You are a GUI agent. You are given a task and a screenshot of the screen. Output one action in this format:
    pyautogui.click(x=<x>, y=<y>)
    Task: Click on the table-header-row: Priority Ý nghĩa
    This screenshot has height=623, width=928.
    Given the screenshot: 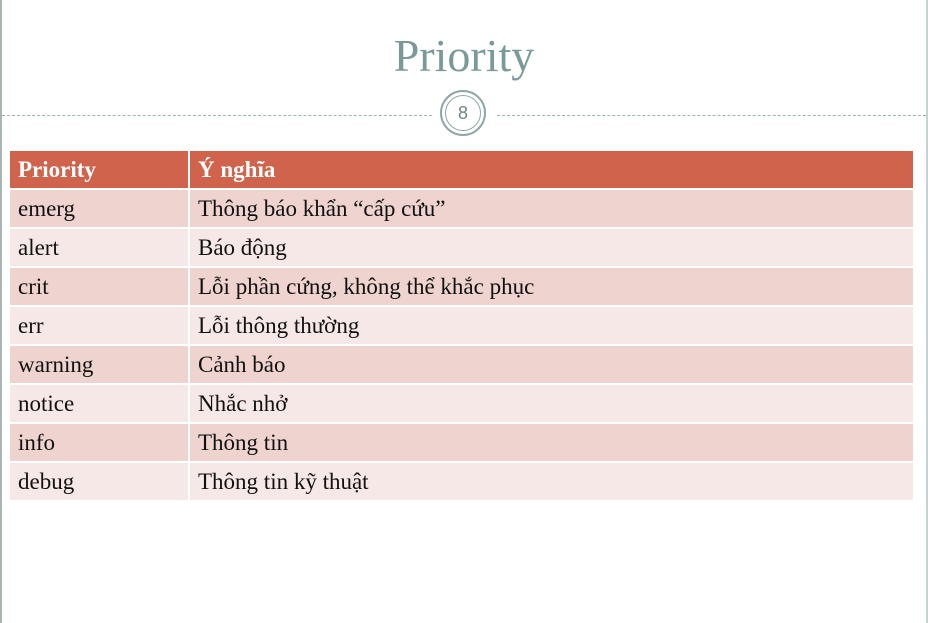 What is the action you would take?
    pyautogui.click(x=461, y=170)
    